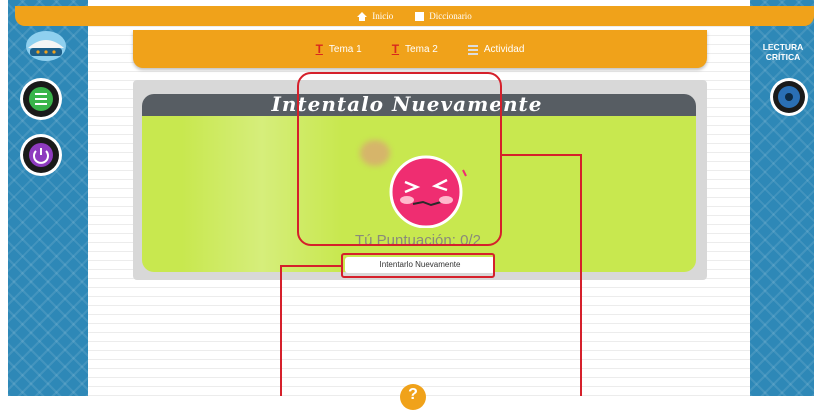  What do you see at coordinates (413, 397) in the screenshot?
I see `help-button: ?` at bounding box center [413, 397].